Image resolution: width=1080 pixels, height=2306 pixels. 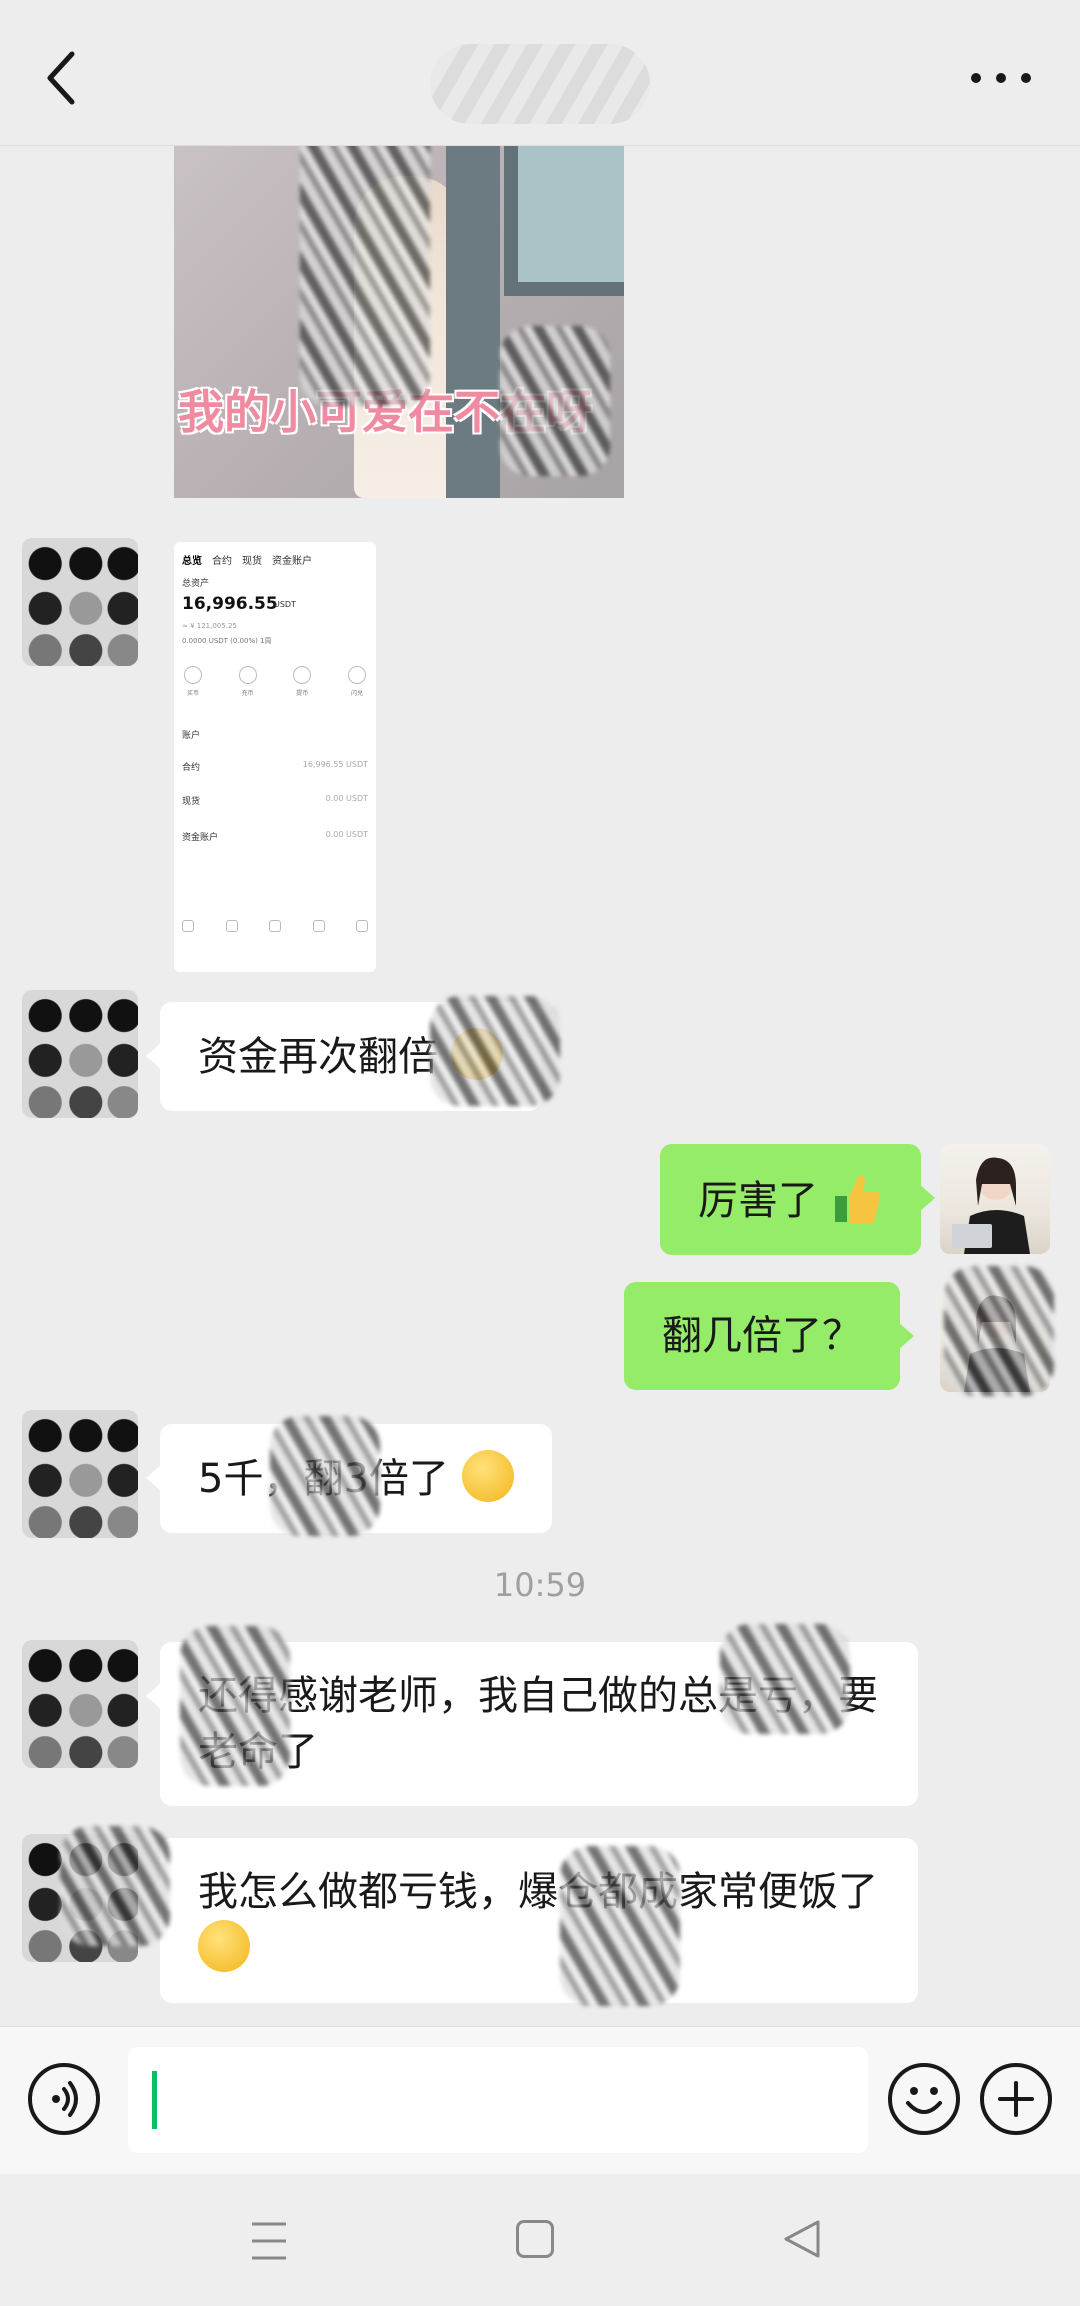 What do you see at coordinates (1001, 78) in the screenshot?
I see `more-options-icon` at bounding box center [1001, 78].